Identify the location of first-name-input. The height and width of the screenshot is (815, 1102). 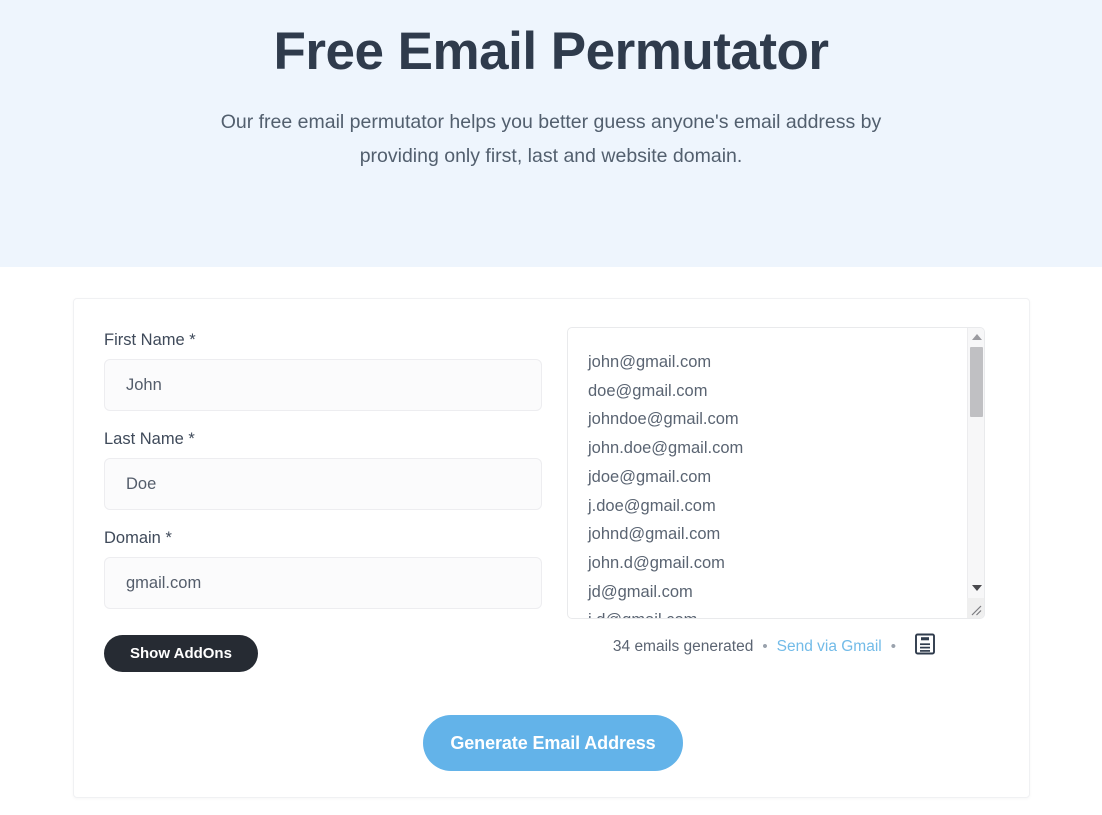
(323, 385).